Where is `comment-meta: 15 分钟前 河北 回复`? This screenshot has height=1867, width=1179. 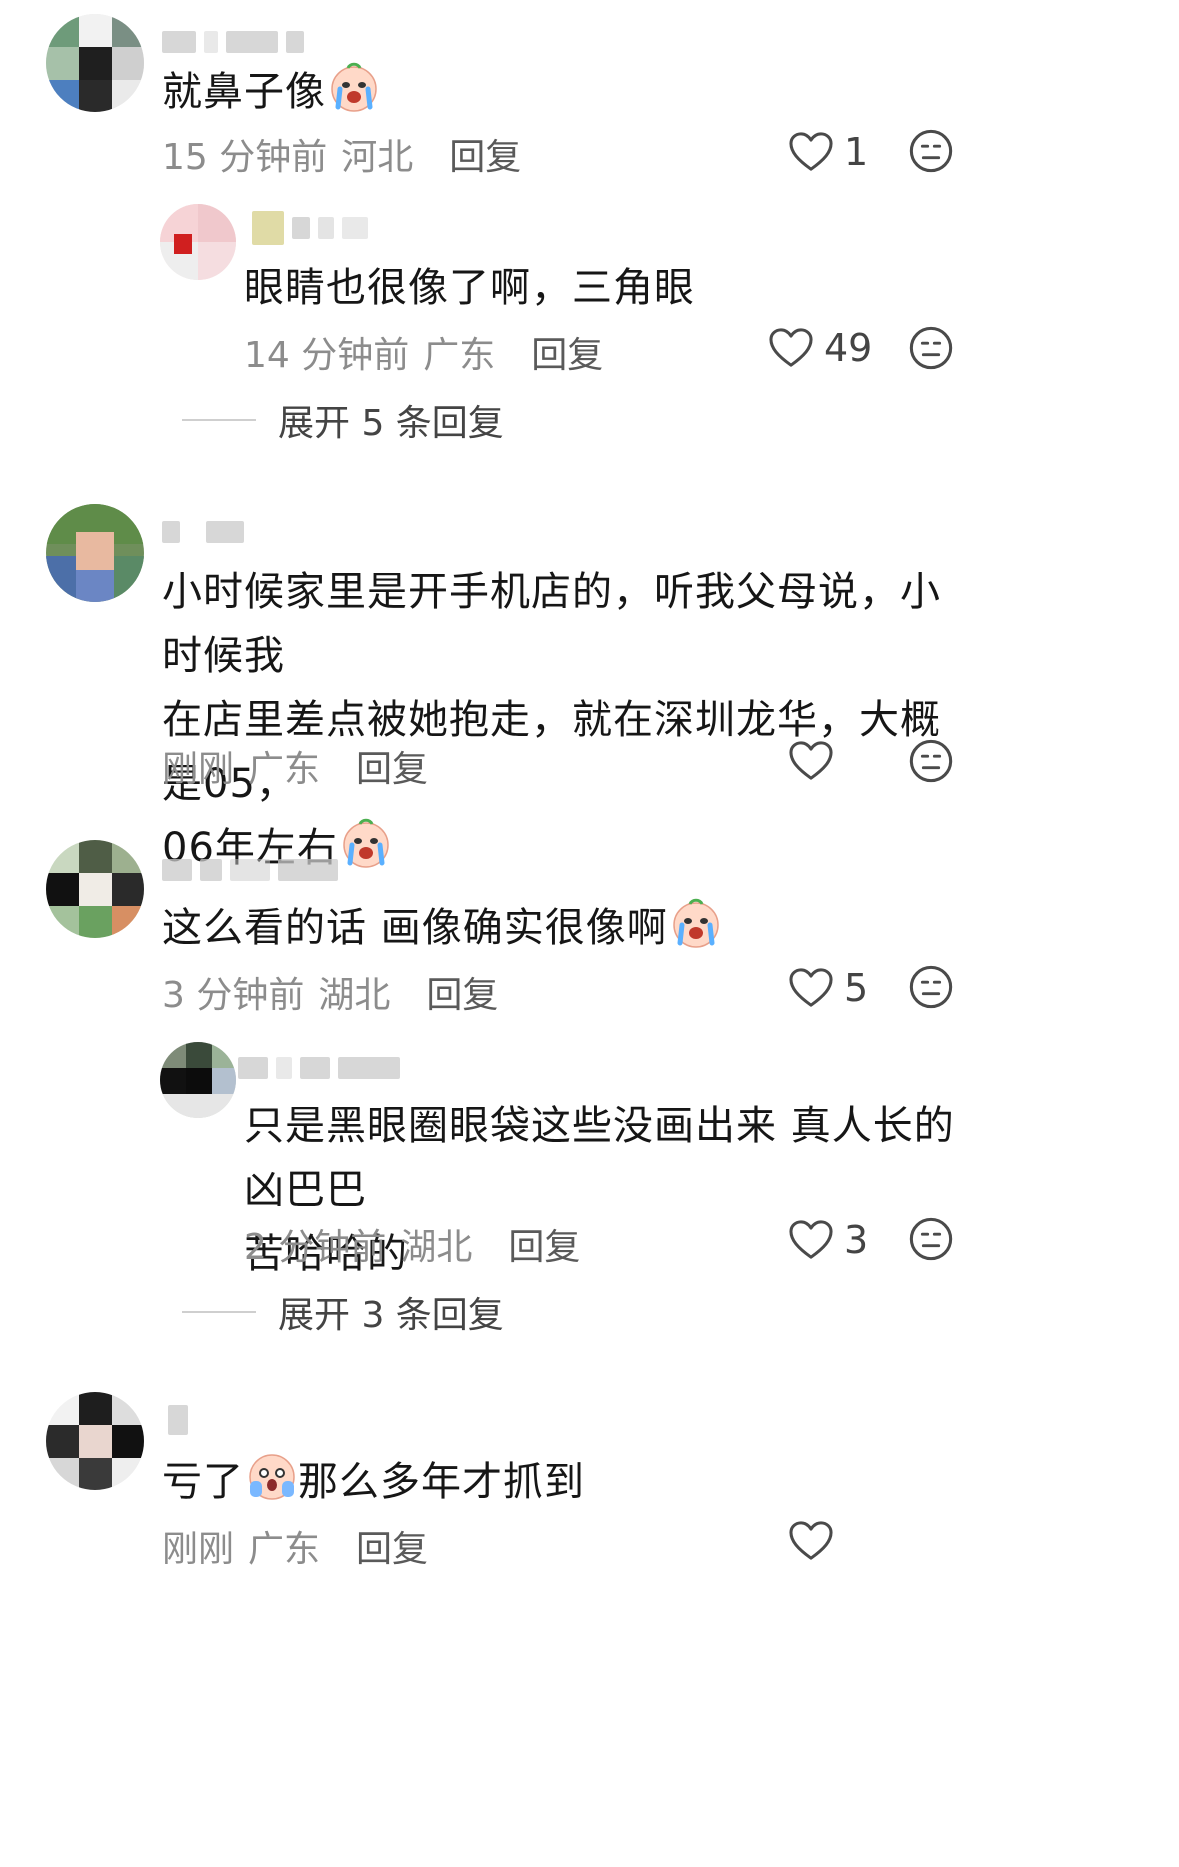
comment-meta: 15 分钟前 河北 回复 is located at coordinates (341, 154).